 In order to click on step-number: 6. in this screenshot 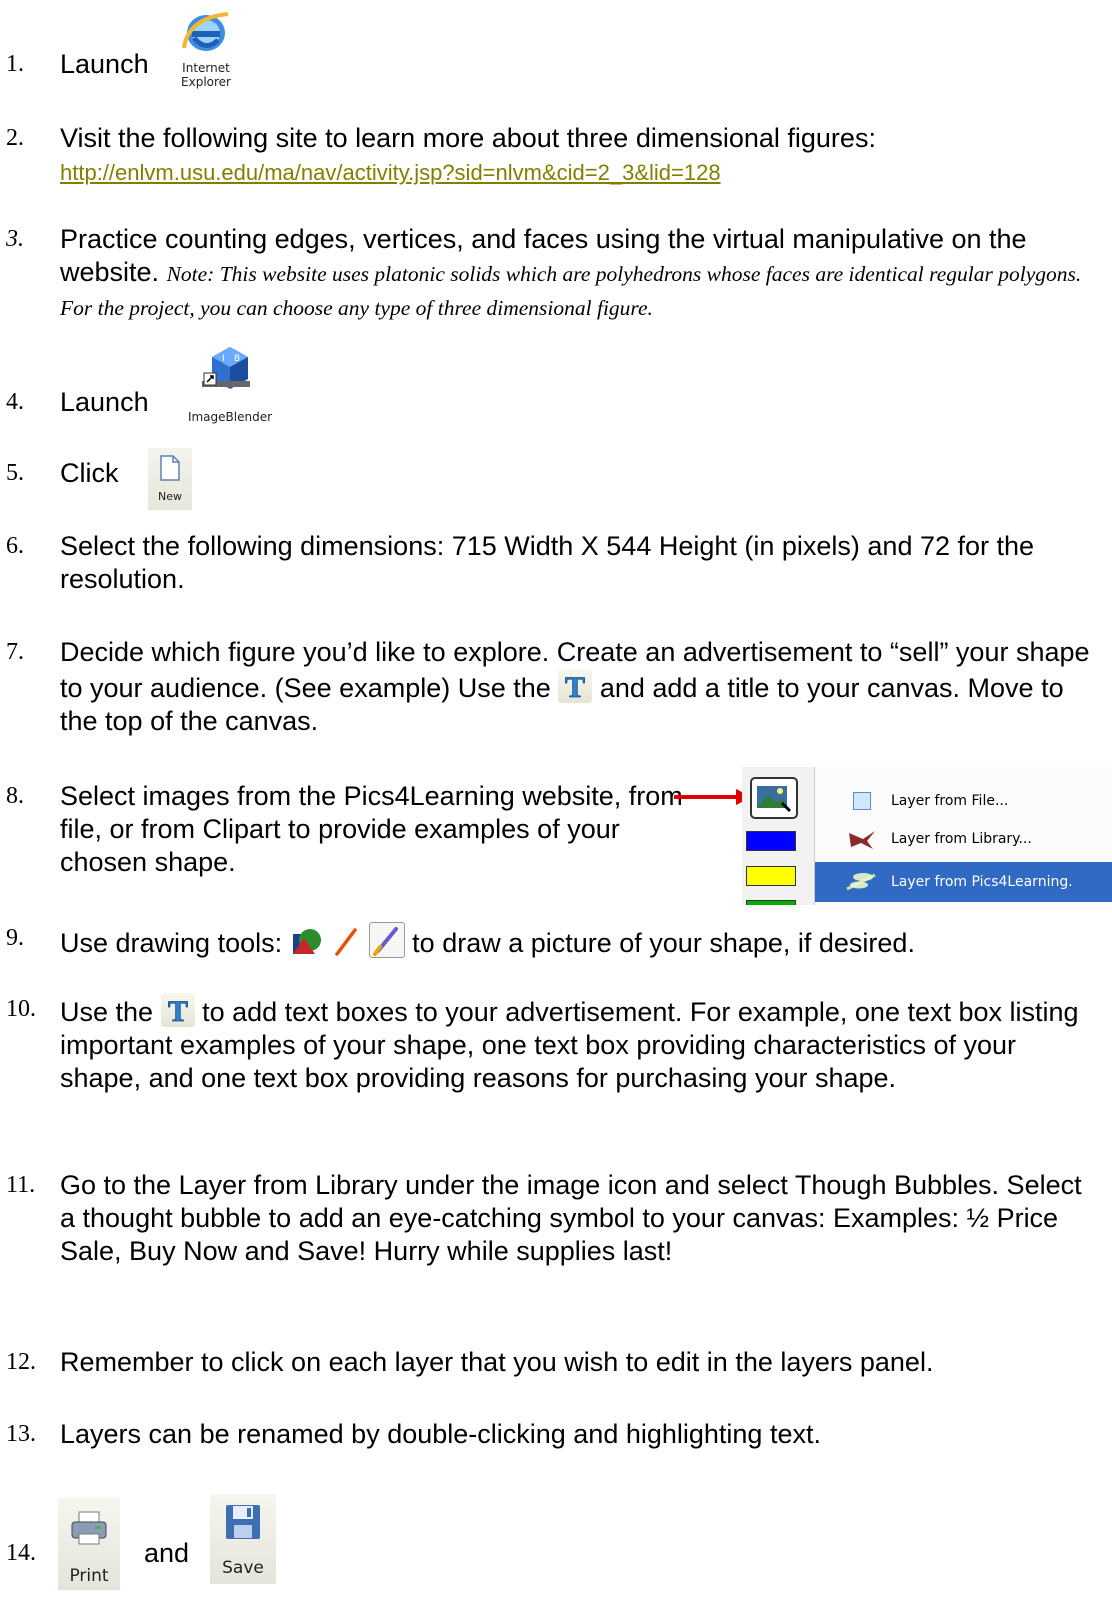, I will do `click(15, 546)`.